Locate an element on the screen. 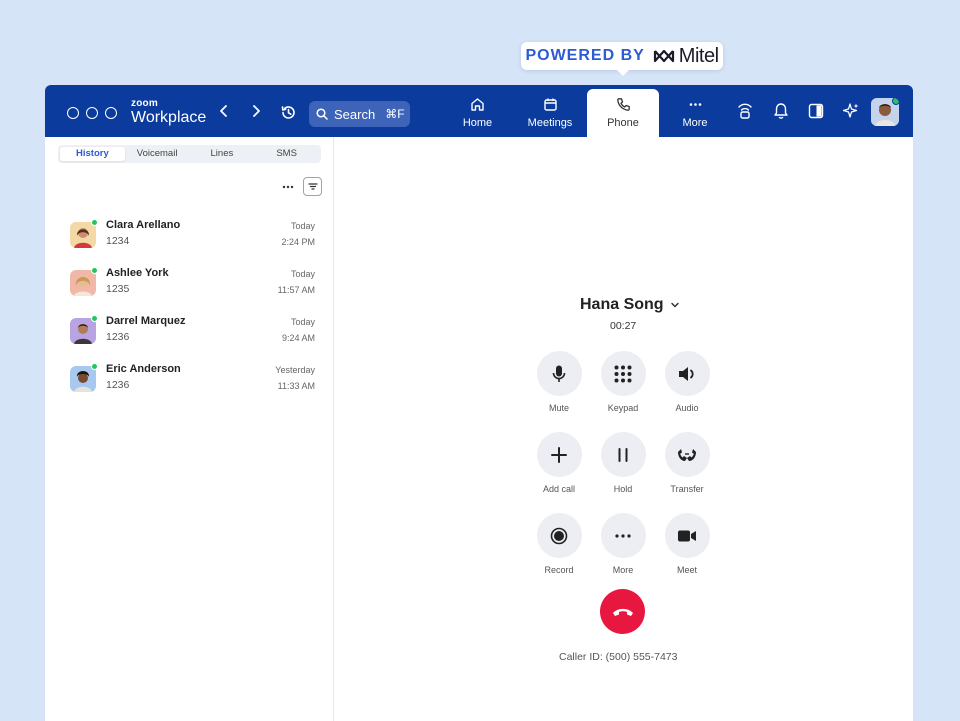  search-bar: Search ⌘F is located at coordinates (359, 114).